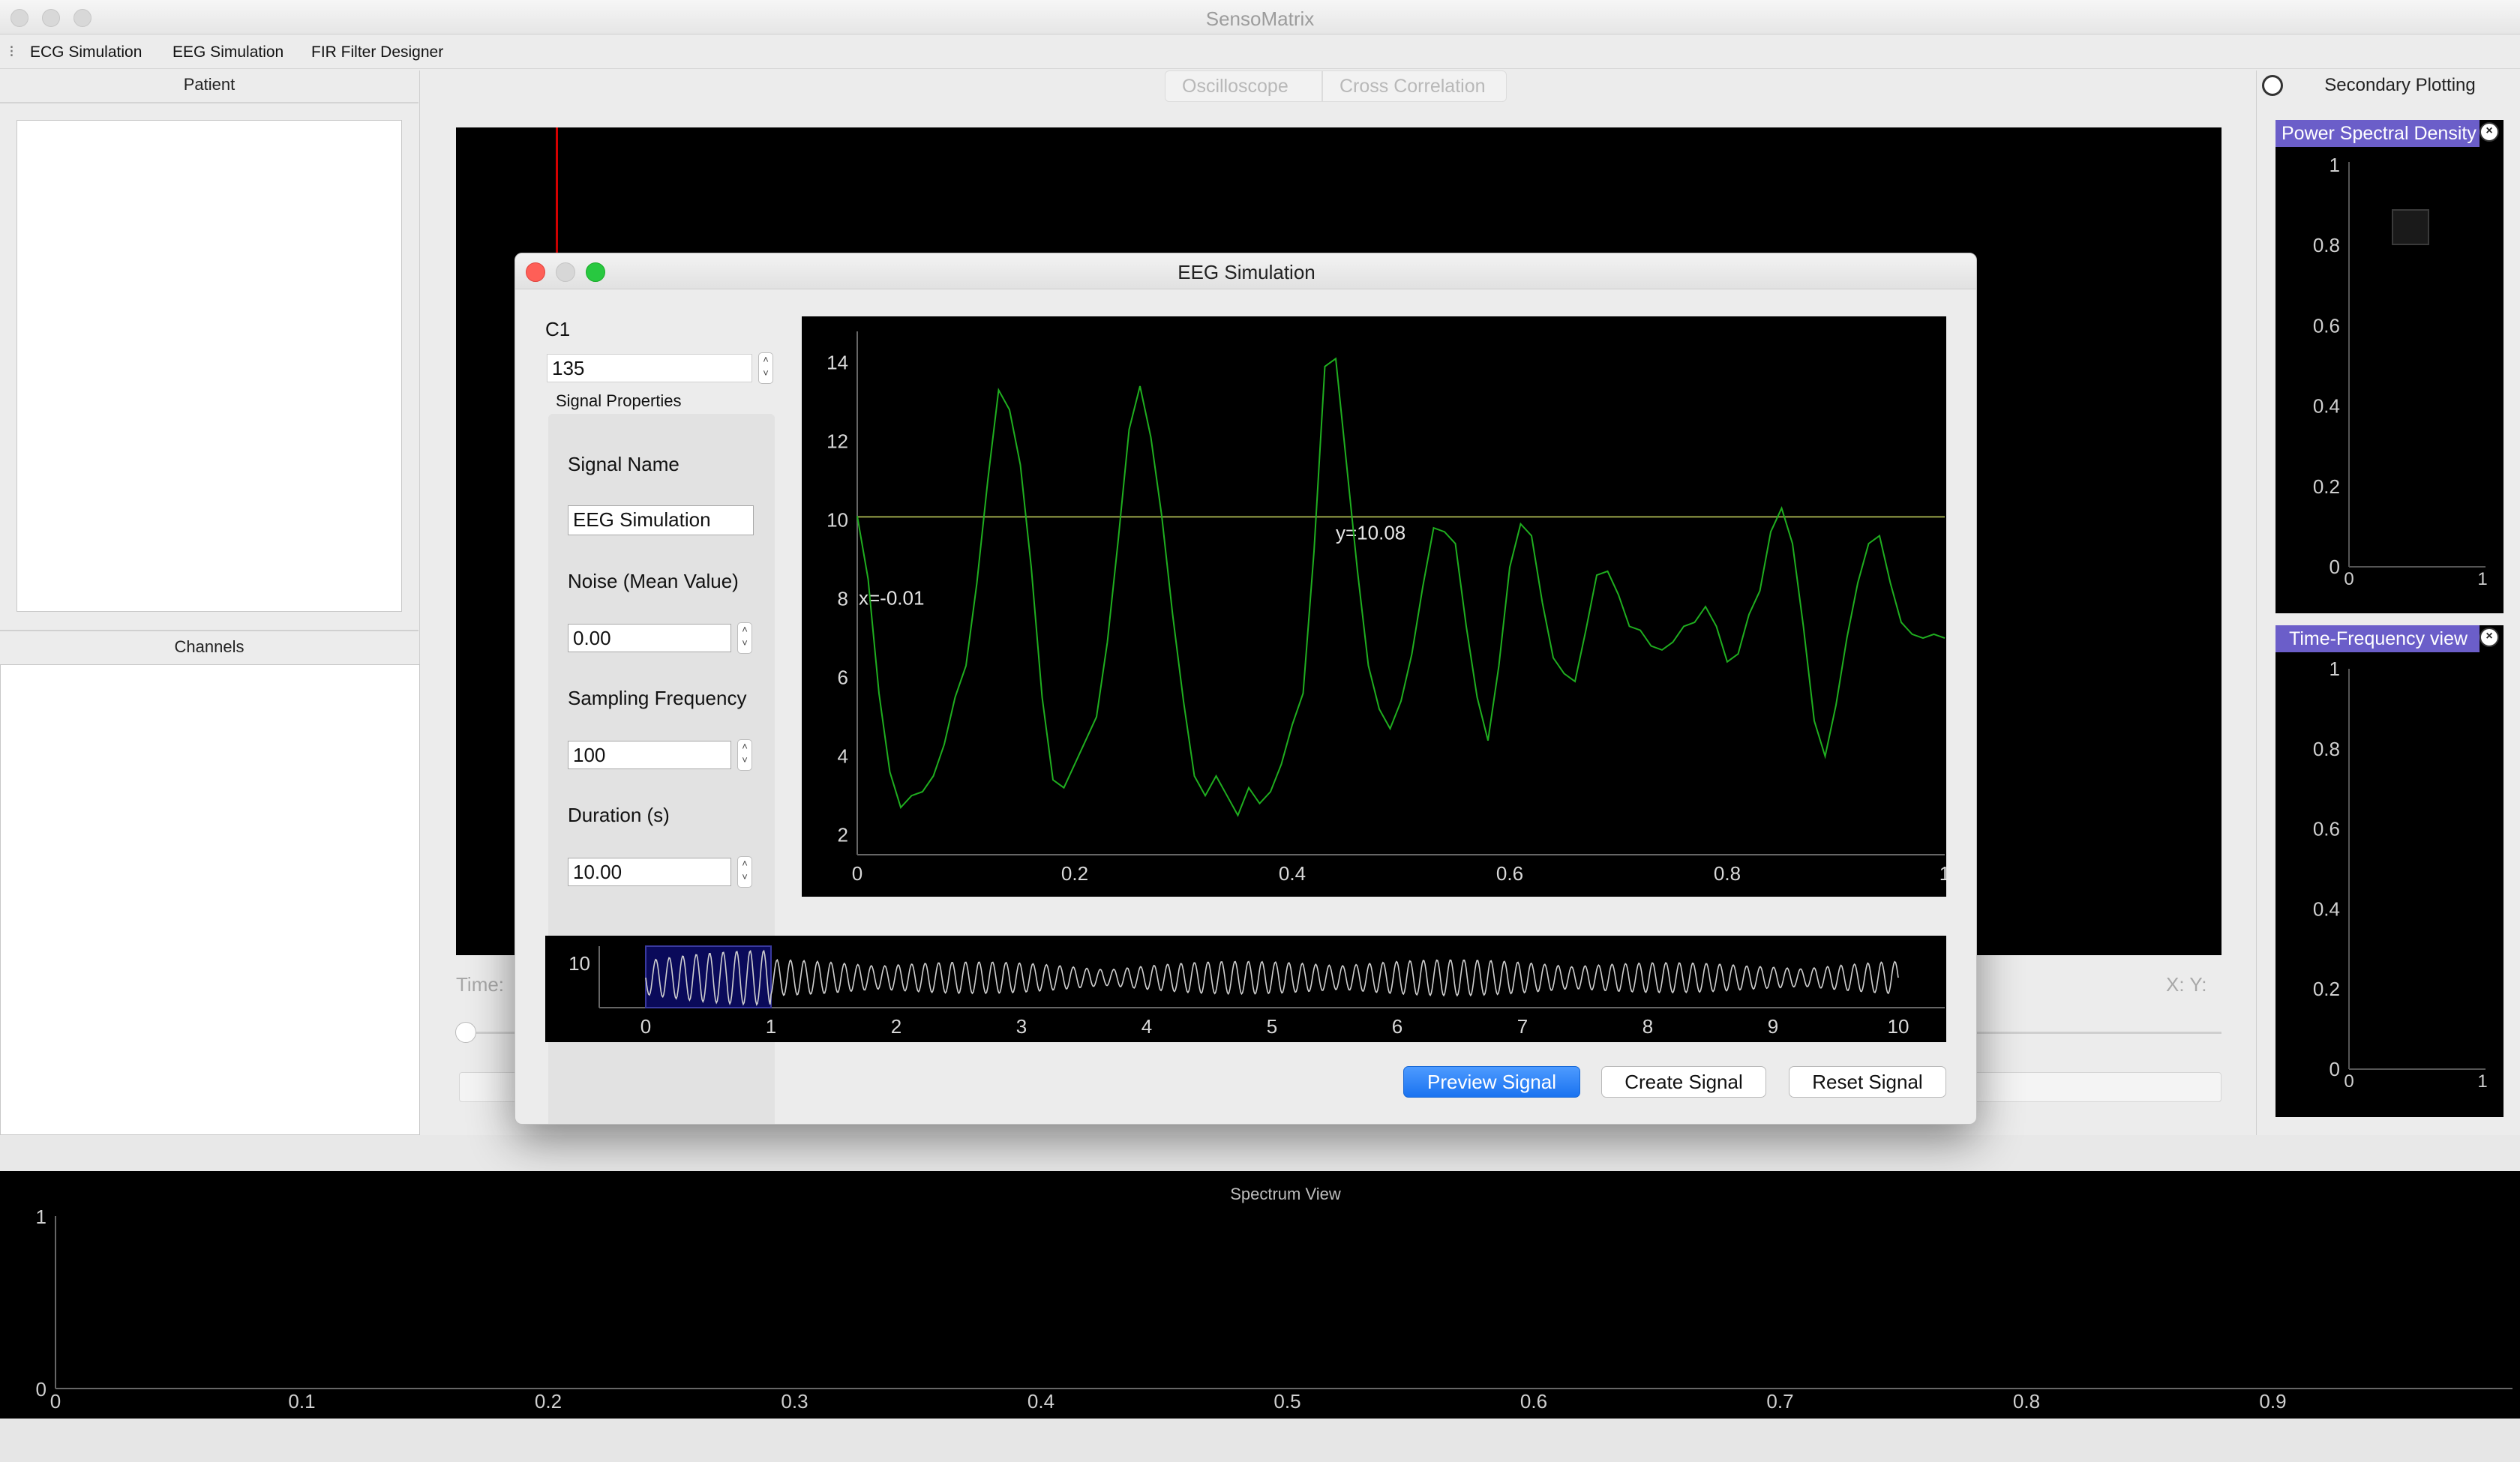 The width and height of the screenshot is (2520, 1462). Describe the element at coordinates (558, 329) in the screenshot. I see `channel-label: C1` at that location.